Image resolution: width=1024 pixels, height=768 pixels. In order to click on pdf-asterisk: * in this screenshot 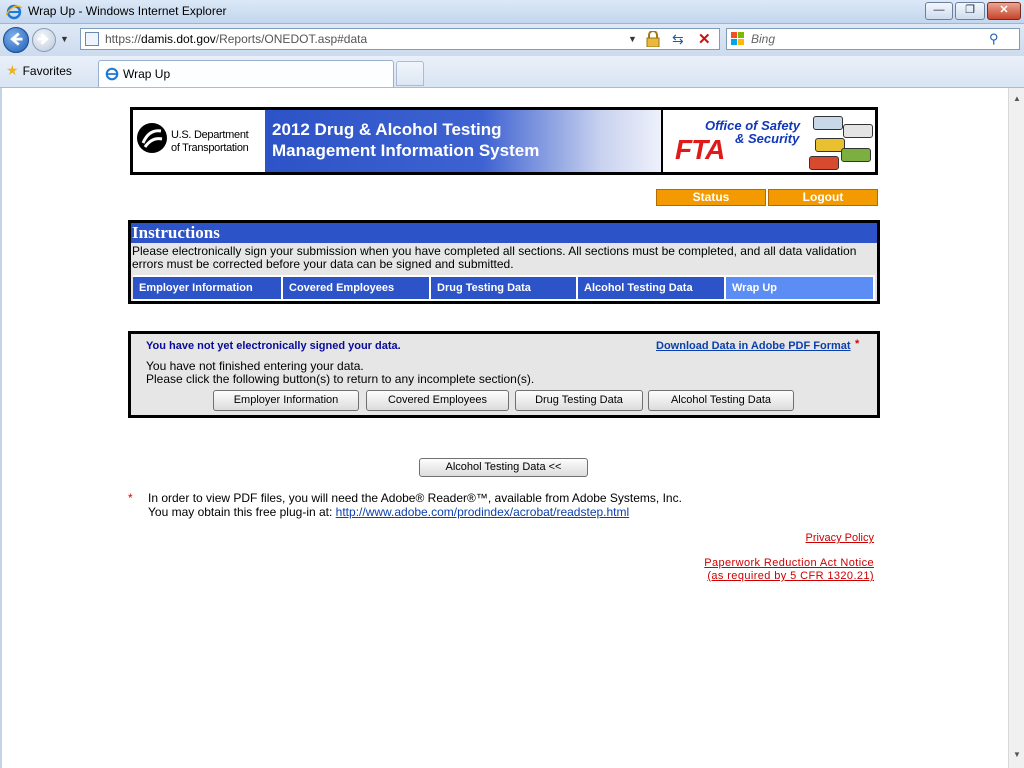, I will do `click(857, 344)`.